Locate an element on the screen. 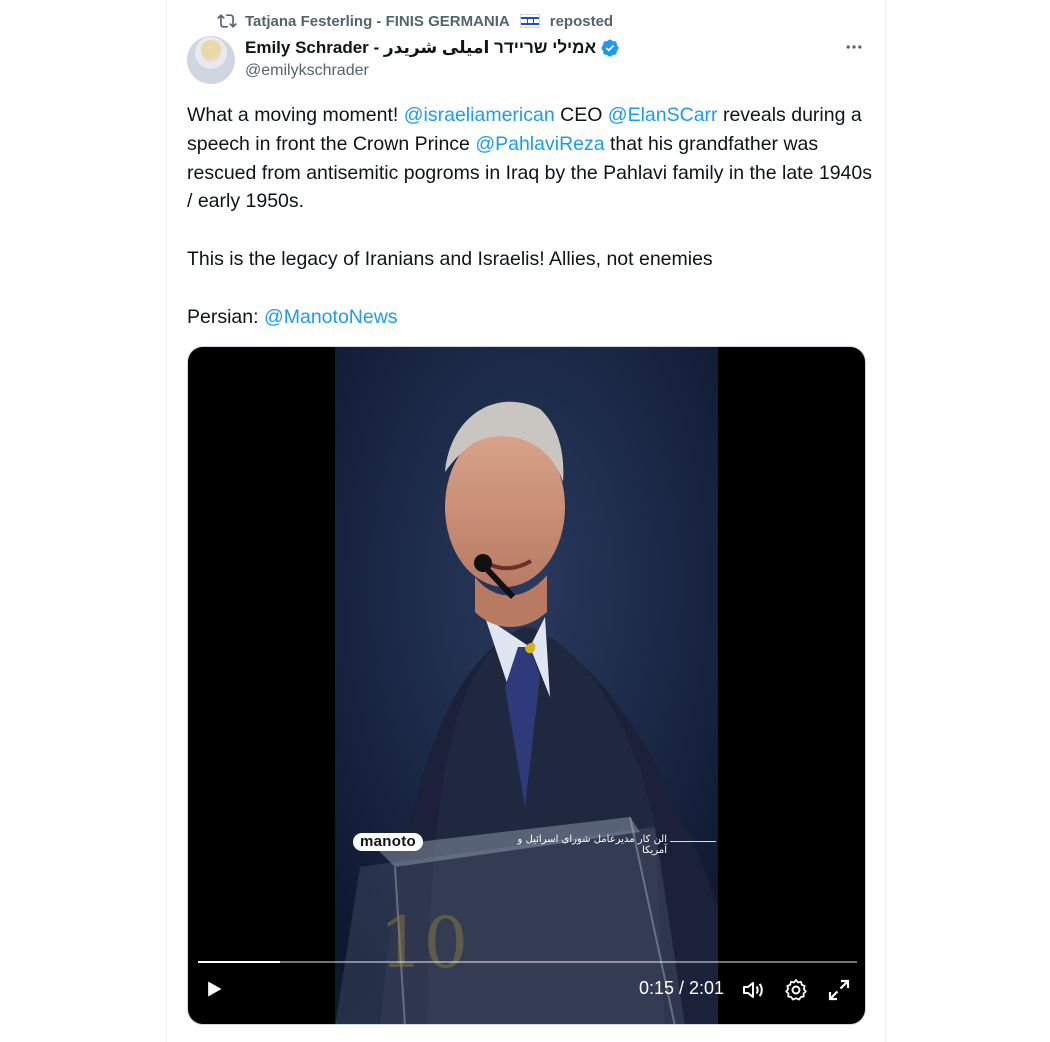  verified-badge-icon is located at coordinates (610, 48).